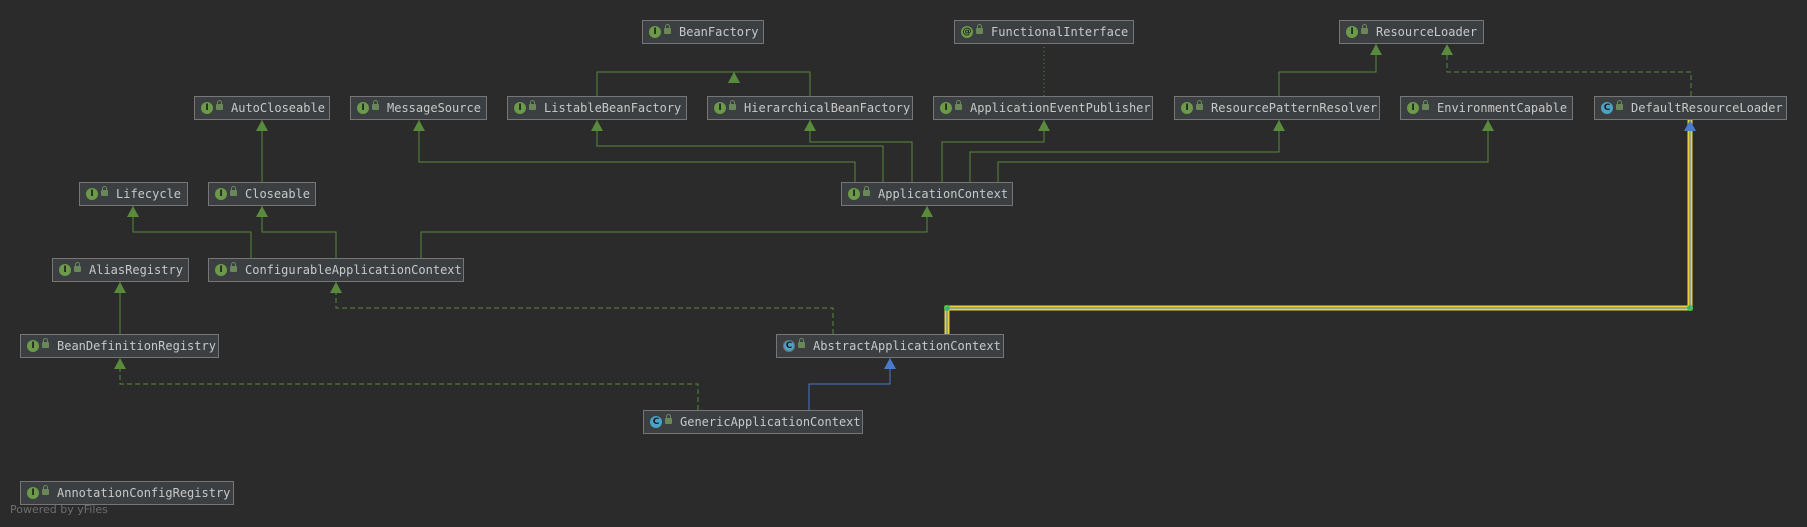  Describe the element at coordinates (1043, 108) in the screenshot. I see `node-application-event-publisher: I ApplicationEventPublisher` at that location.